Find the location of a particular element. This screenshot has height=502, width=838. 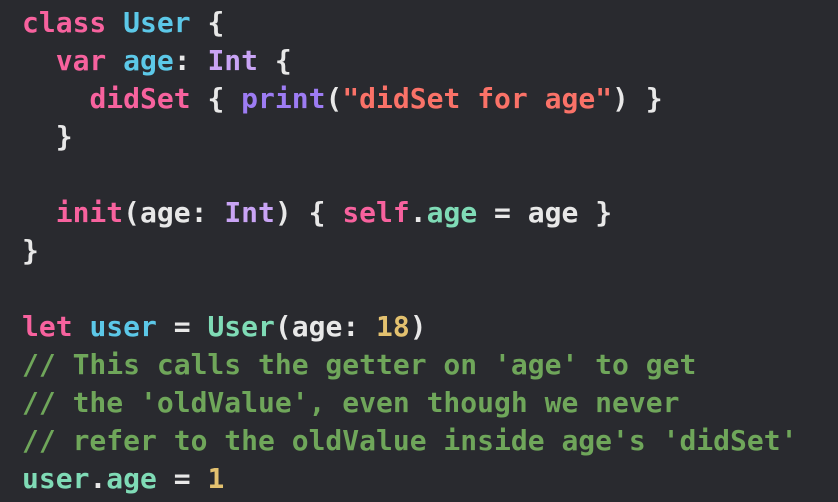

code-token-function: print is located at coordinates (283, 98).